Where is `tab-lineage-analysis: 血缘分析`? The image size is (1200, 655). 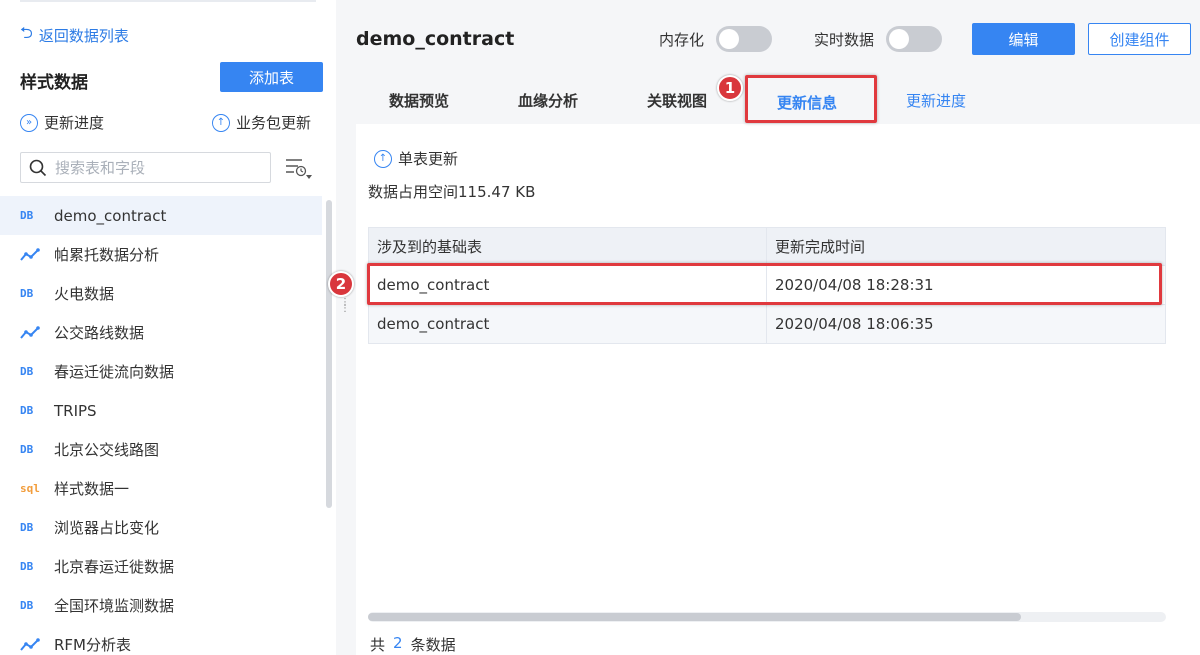 tab-lineage-analysis: 血缘分析 is located at coordinates (548, 100).